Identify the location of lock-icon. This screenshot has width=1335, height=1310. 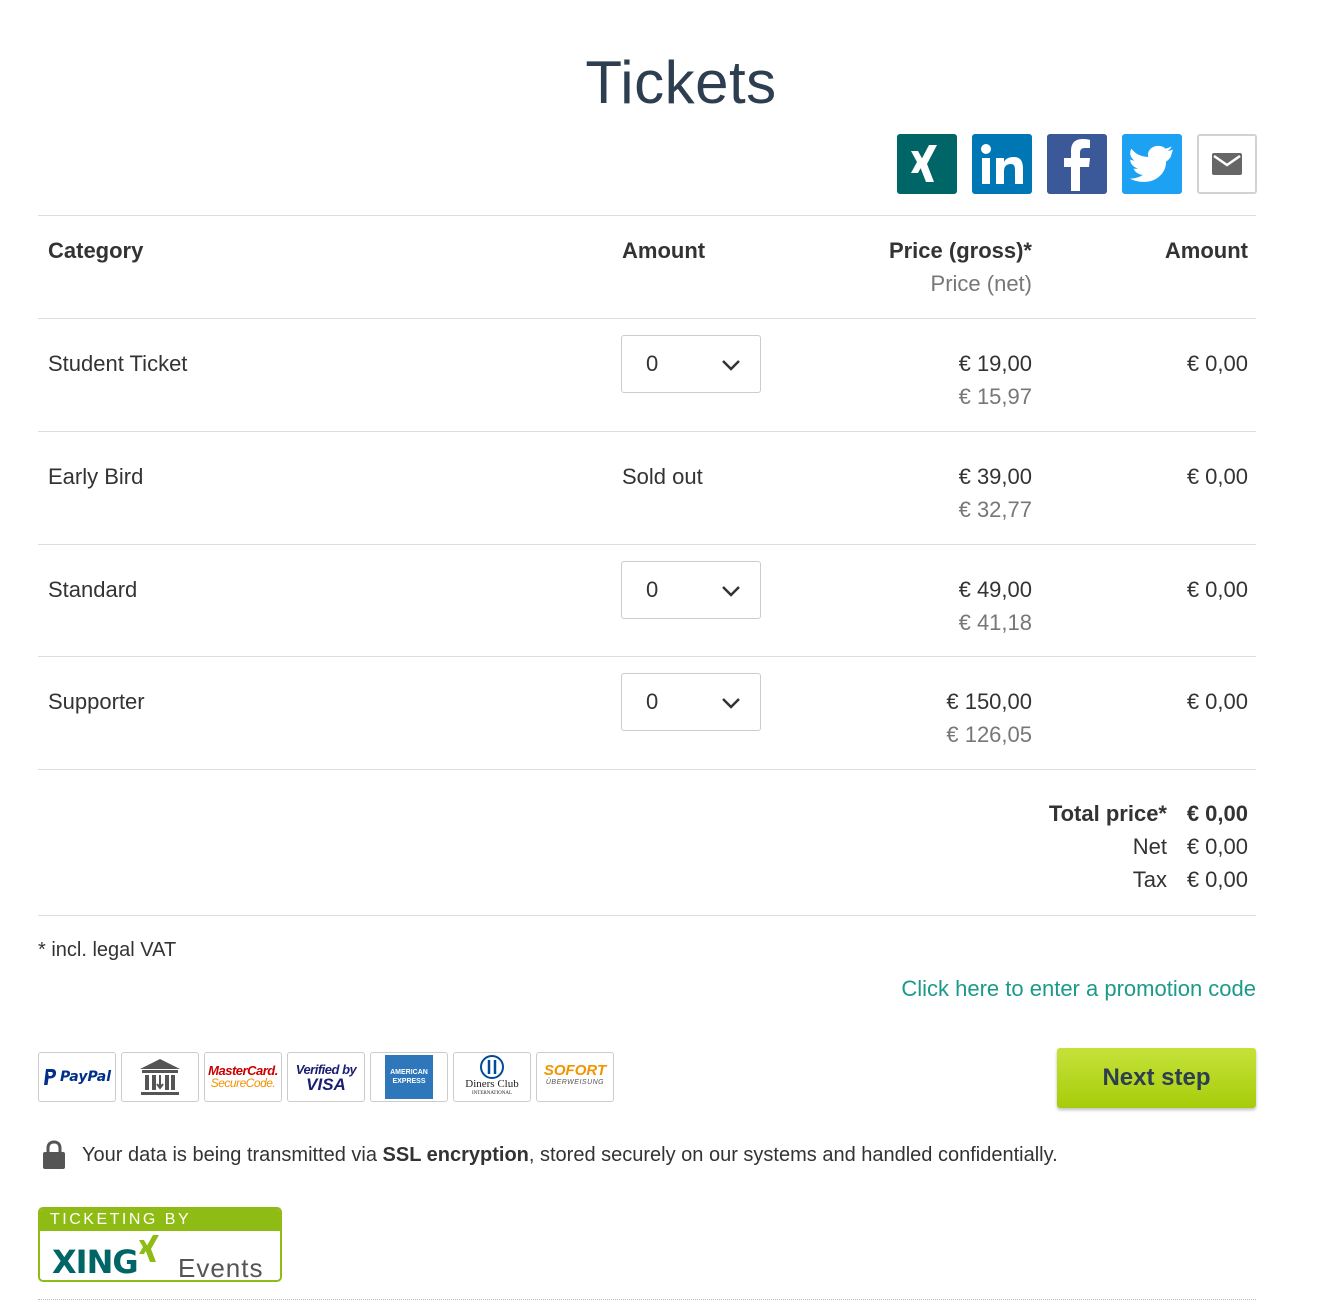
(54, 1154).